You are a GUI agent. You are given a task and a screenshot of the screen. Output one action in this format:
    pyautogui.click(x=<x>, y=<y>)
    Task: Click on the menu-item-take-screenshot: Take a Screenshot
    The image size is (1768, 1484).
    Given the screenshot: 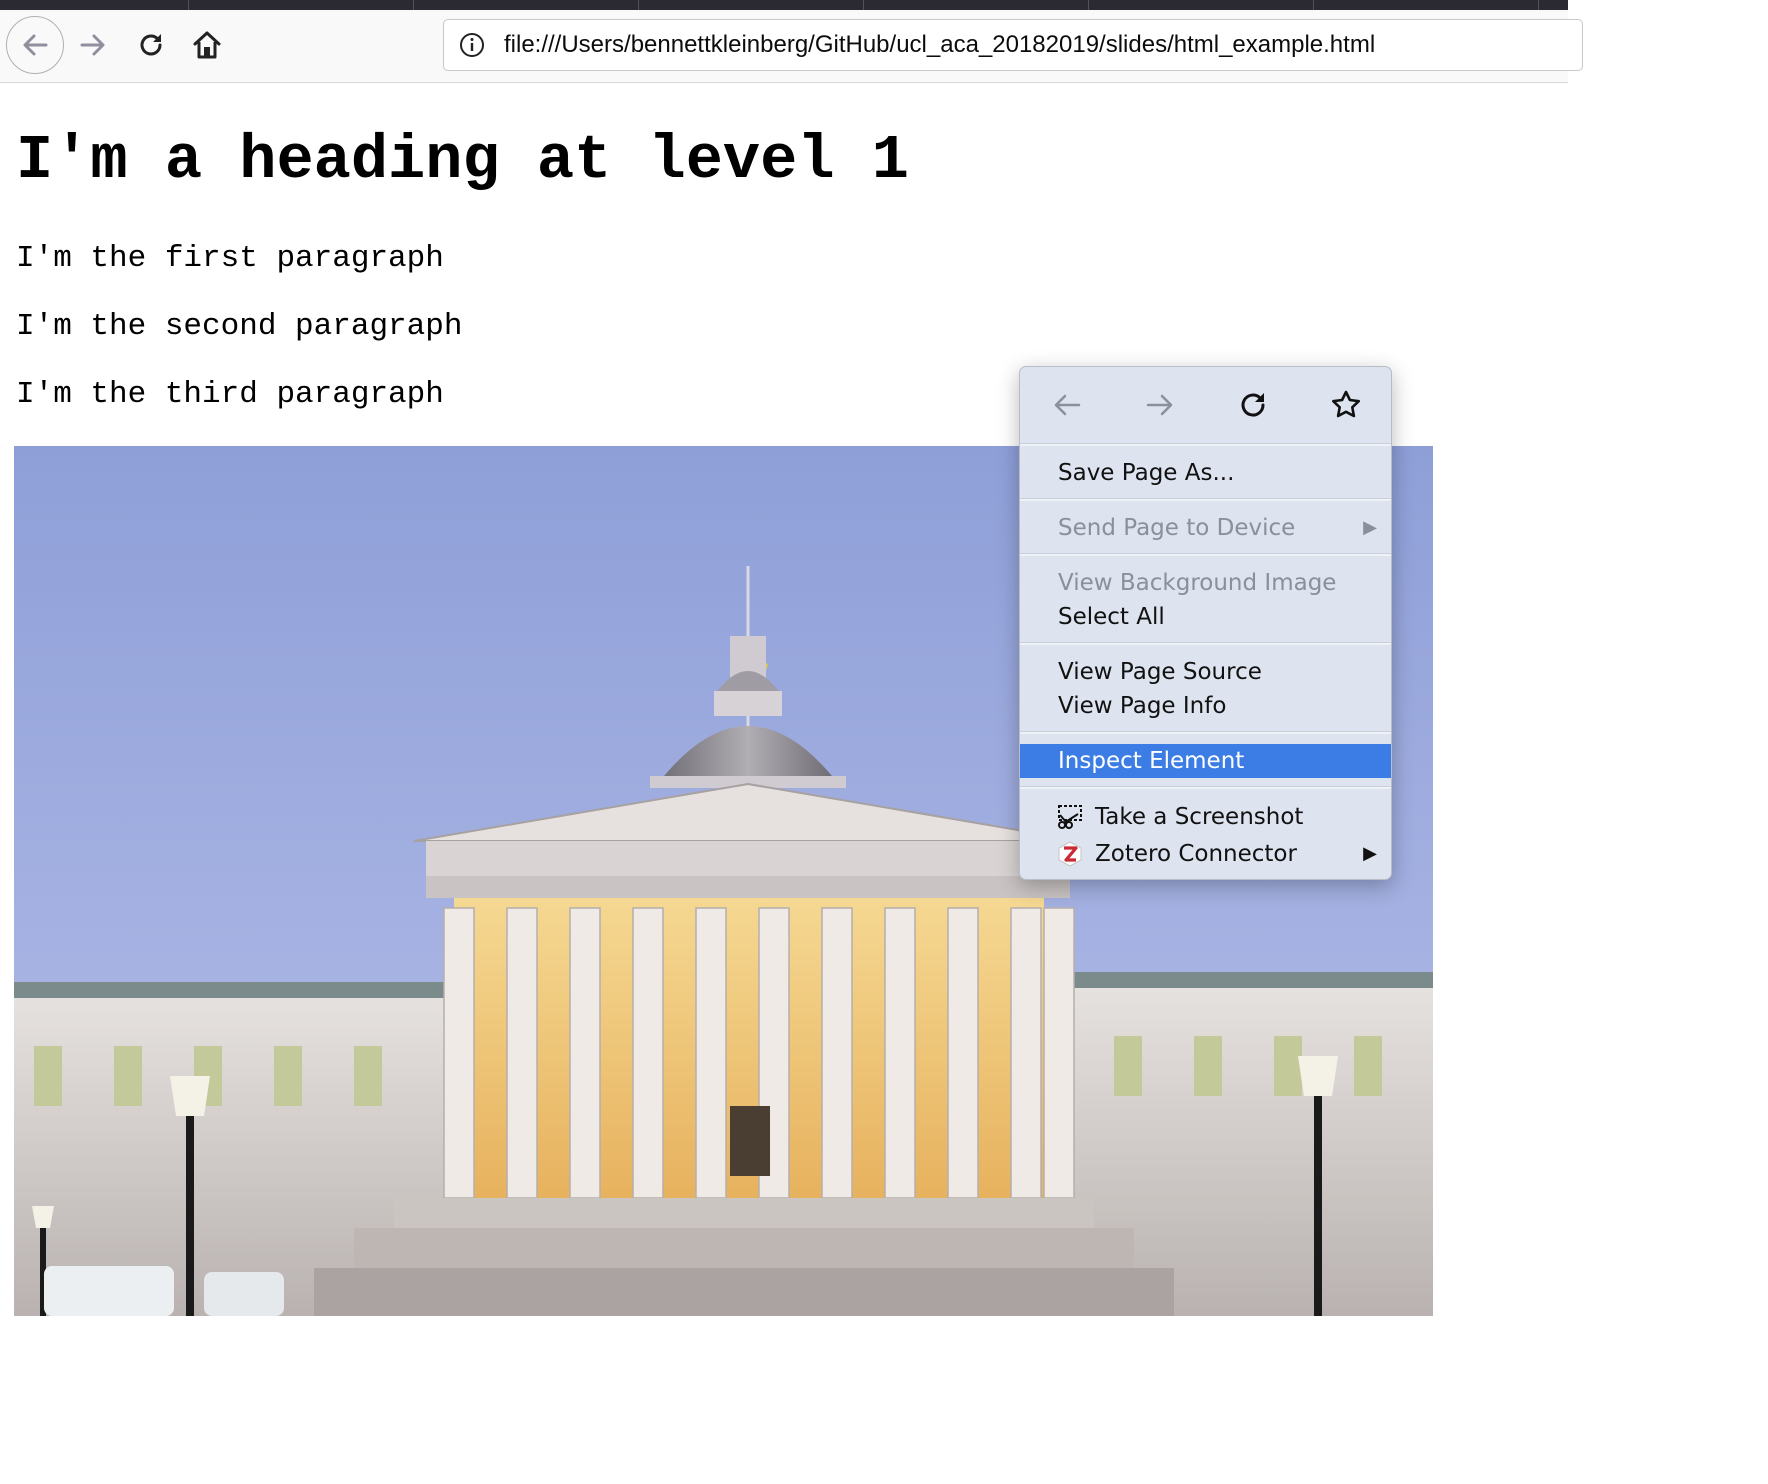 What is the action you would take?
    pyautogui.click(x=1205, y=817)
    